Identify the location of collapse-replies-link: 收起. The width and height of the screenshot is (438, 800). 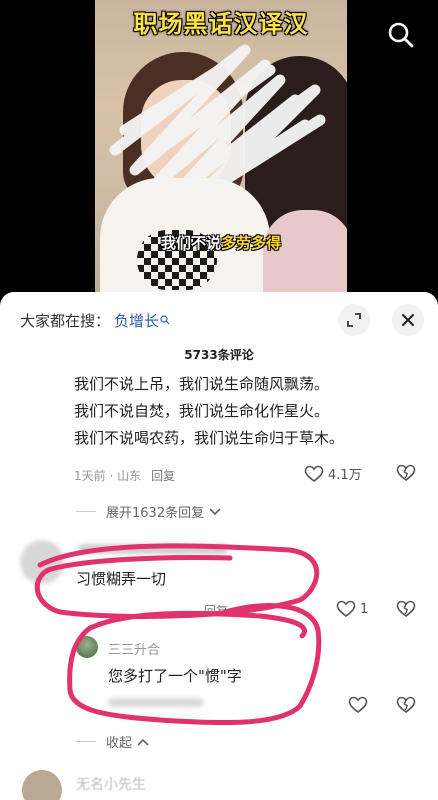
(113, 741).